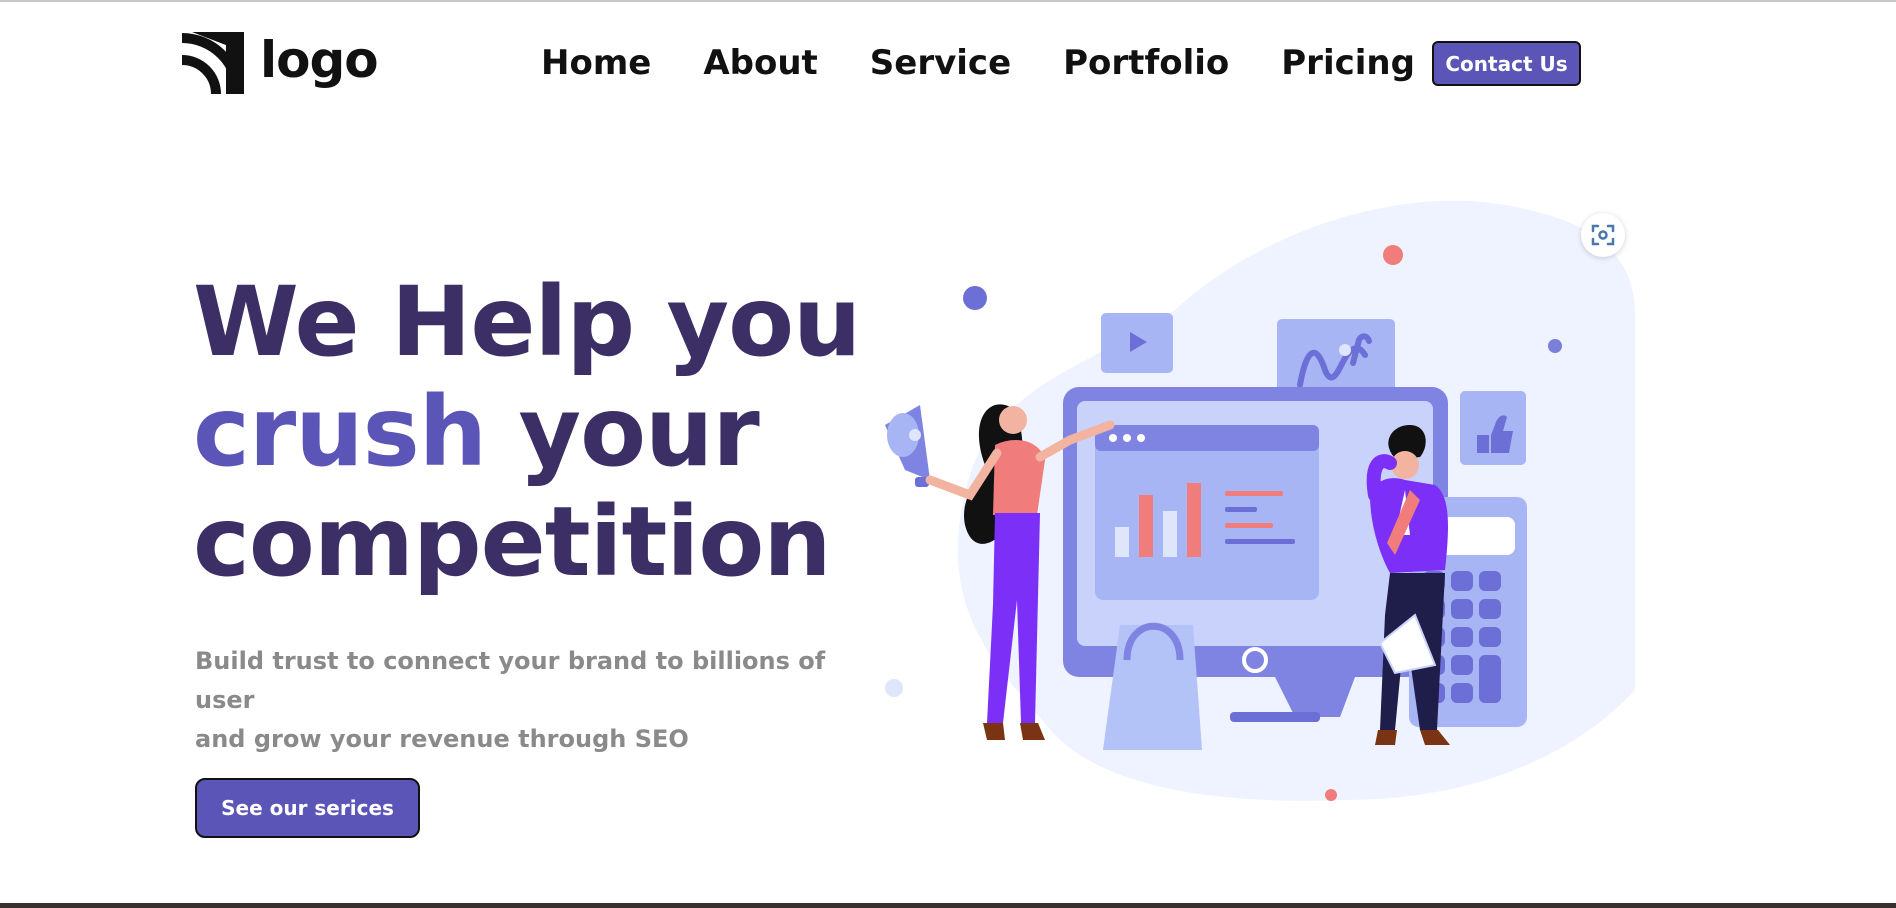  What do you see at coordinates (512, 542) in the screenshot?
I see `hero-title-line3: competition` at bounding box center [512, 542].